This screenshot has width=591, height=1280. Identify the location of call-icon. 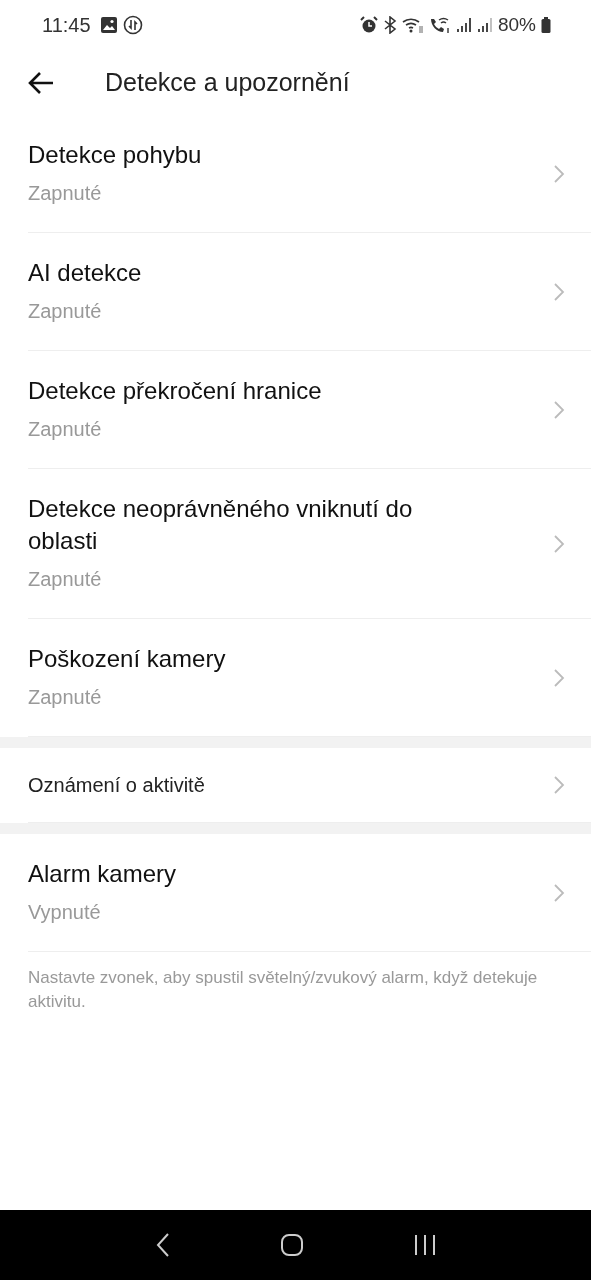
(439, 25).